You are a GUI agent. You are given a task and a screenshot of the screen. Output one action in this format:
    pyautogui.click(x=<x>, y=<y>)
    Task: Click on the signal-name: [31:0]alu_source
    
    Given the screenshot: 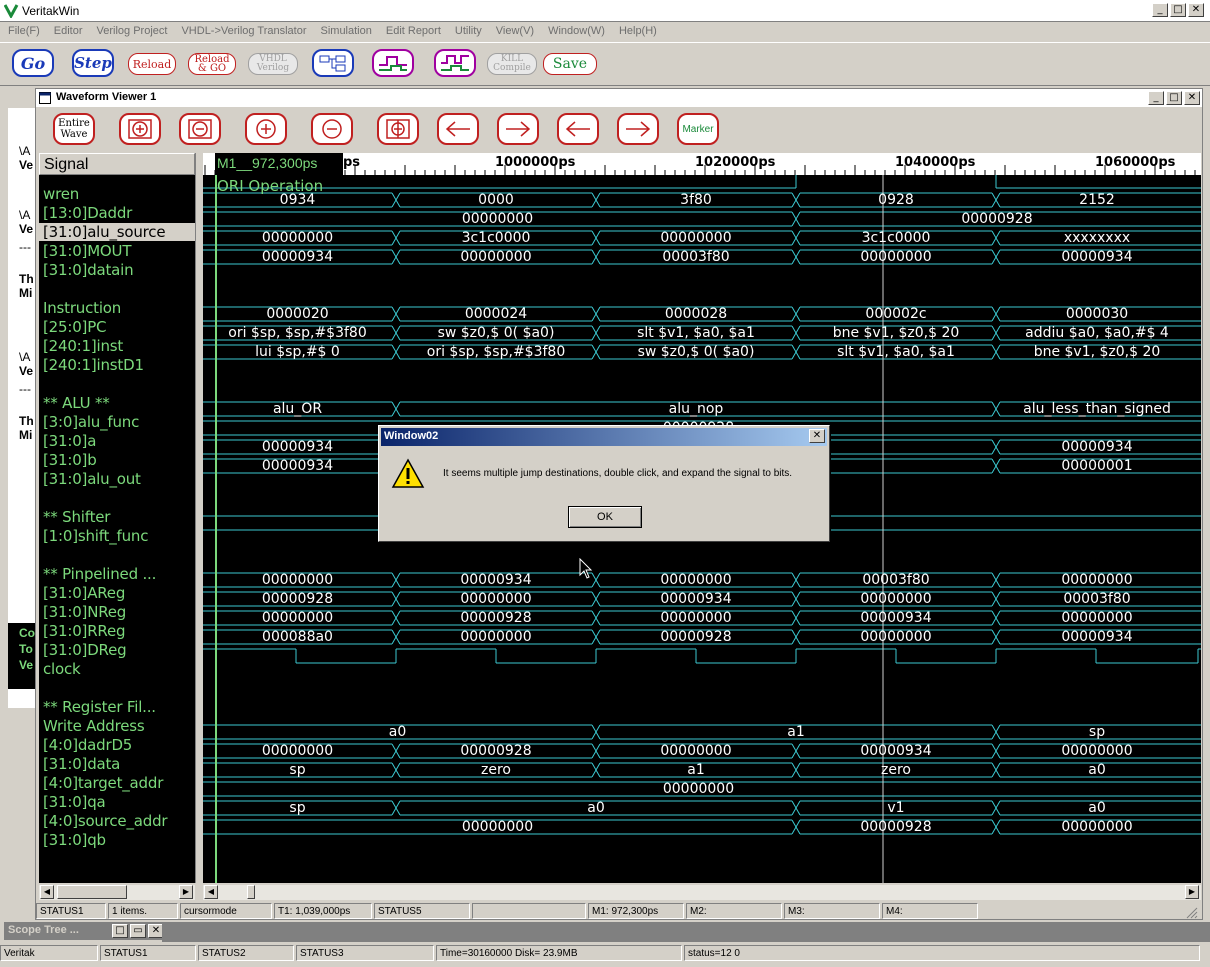 What is the action you would take?
    pyautogui.click(x=119, y=232)
    